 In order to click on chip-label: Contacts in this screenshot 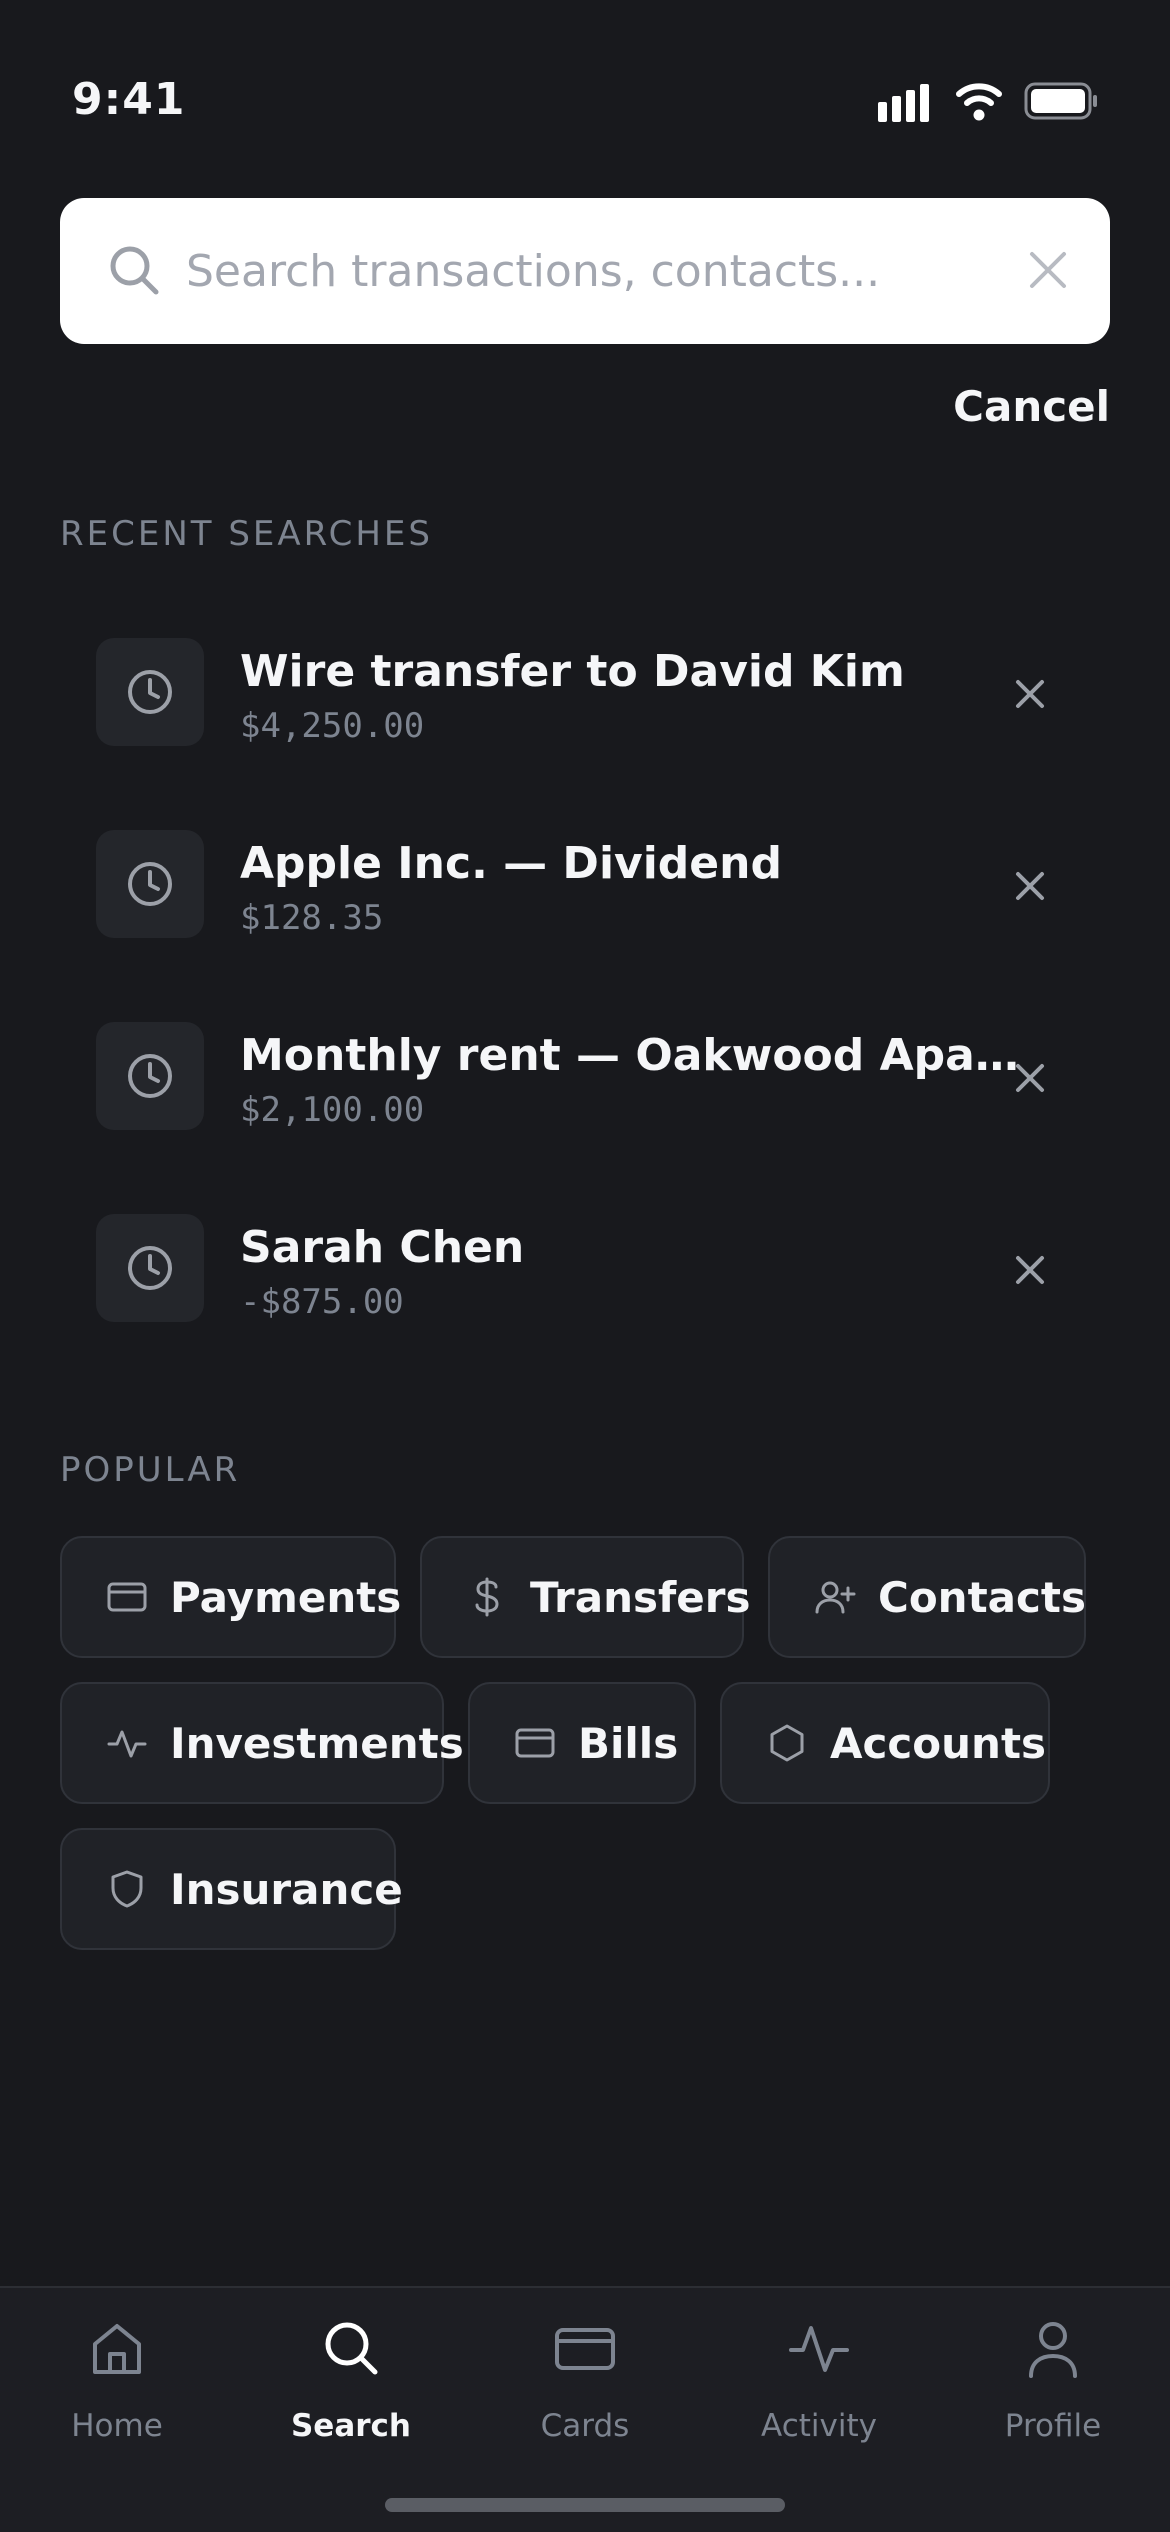, I will do `click(982, 1597)`.